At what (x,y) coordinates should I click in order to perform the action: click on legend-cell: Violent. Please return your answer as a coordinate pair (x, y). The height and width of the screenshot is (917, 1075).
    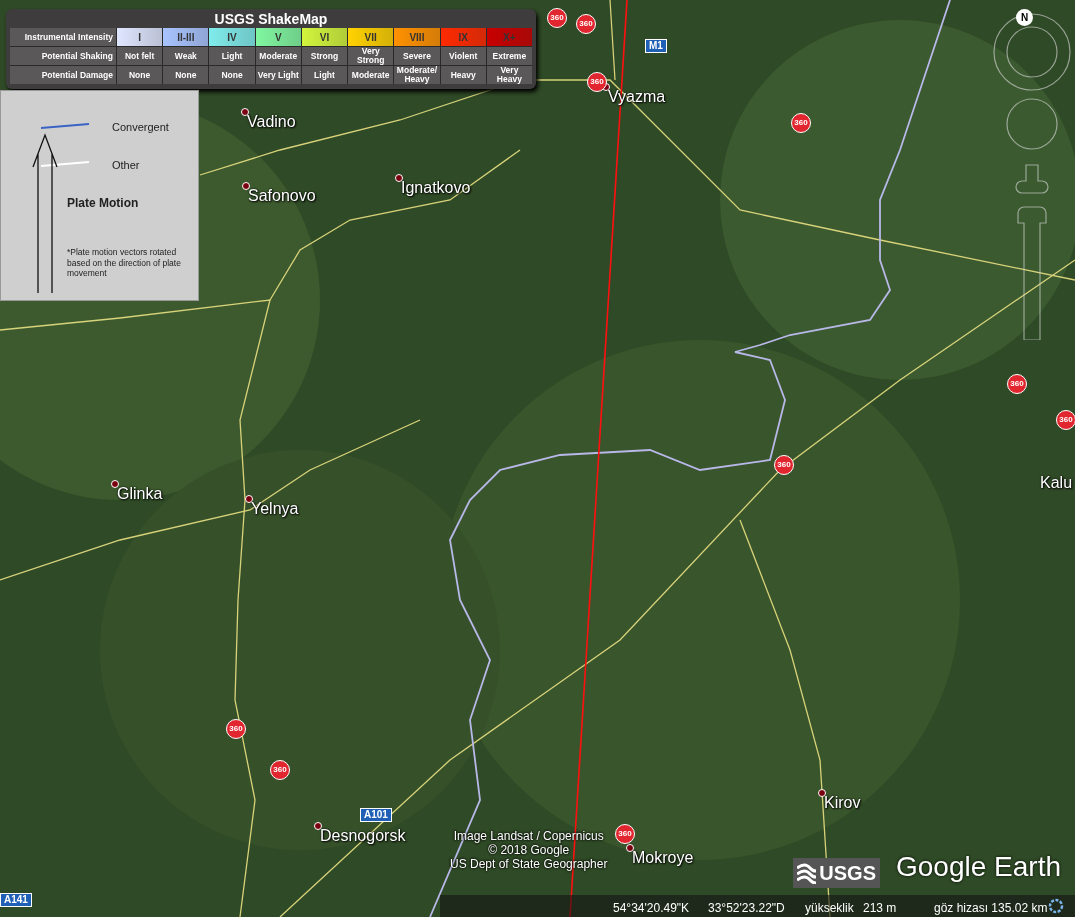
    Looking at the image, I should click on (463, 56).